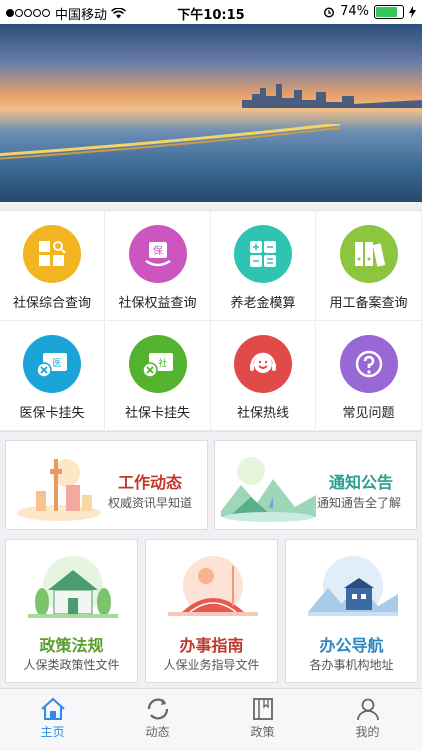 The width and height of the screenshot is (422, 751). Describe the element at coordinates (353, 586) in the screenshot. I see `building-illustration-icon` at that location.